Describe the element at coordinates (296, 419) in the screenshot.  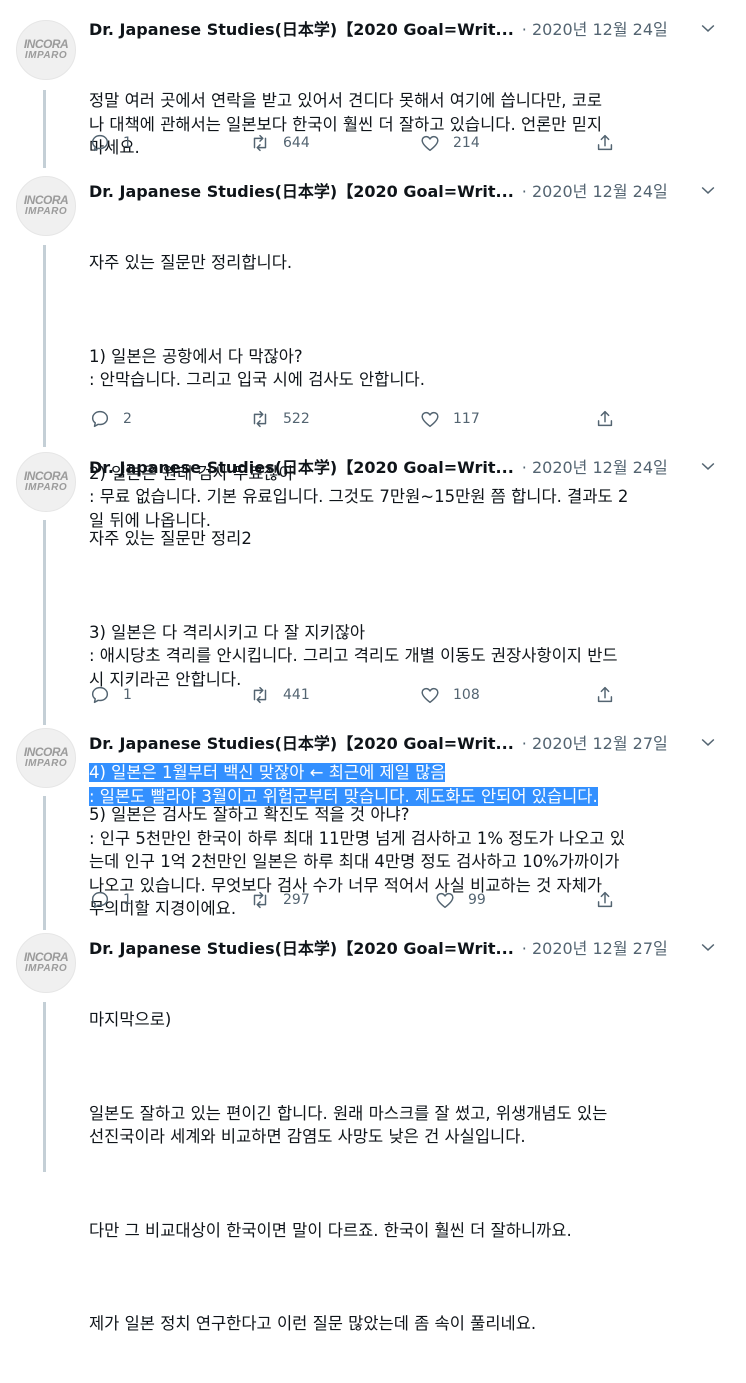
I see `retweet-count: 522` at that location.